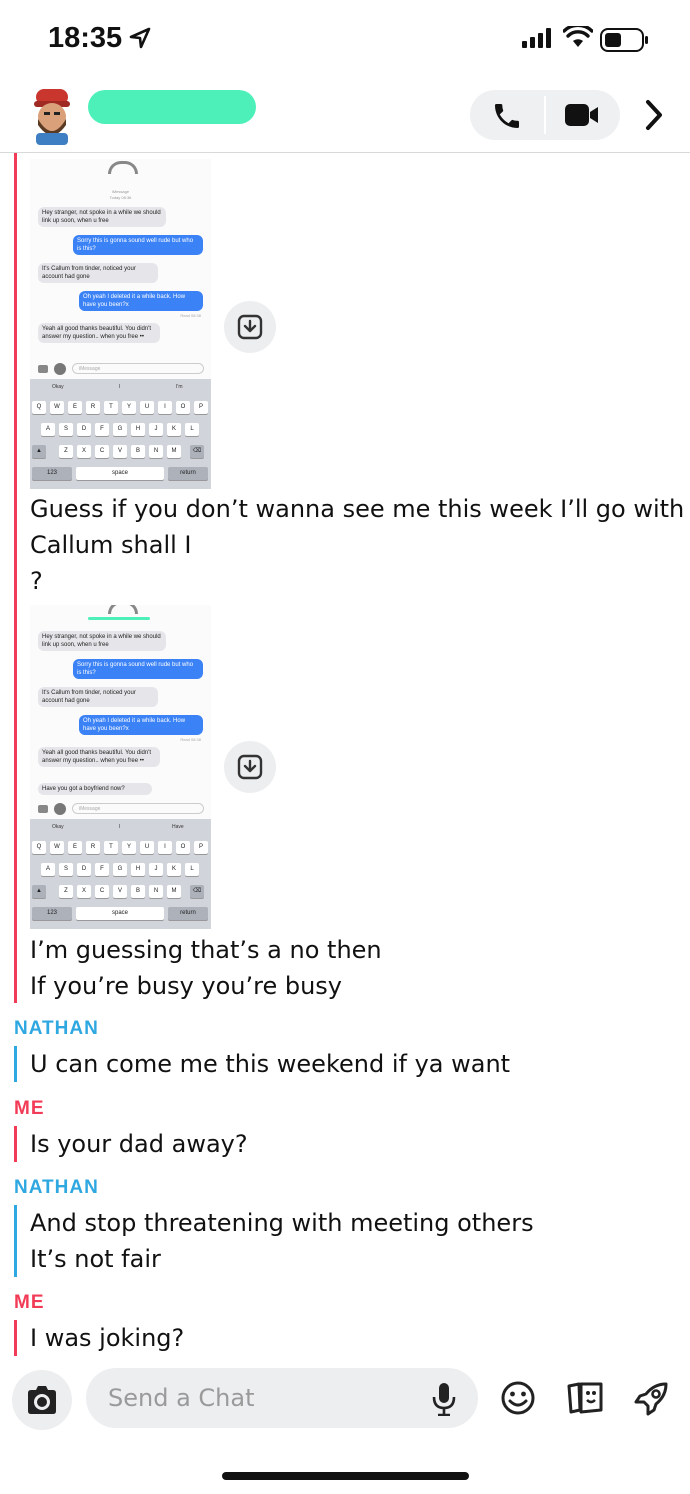  Describe the element at coordinates (282, 1223) in the screenshot. I see `message-text: And stop threatening with meeting others` at that location.